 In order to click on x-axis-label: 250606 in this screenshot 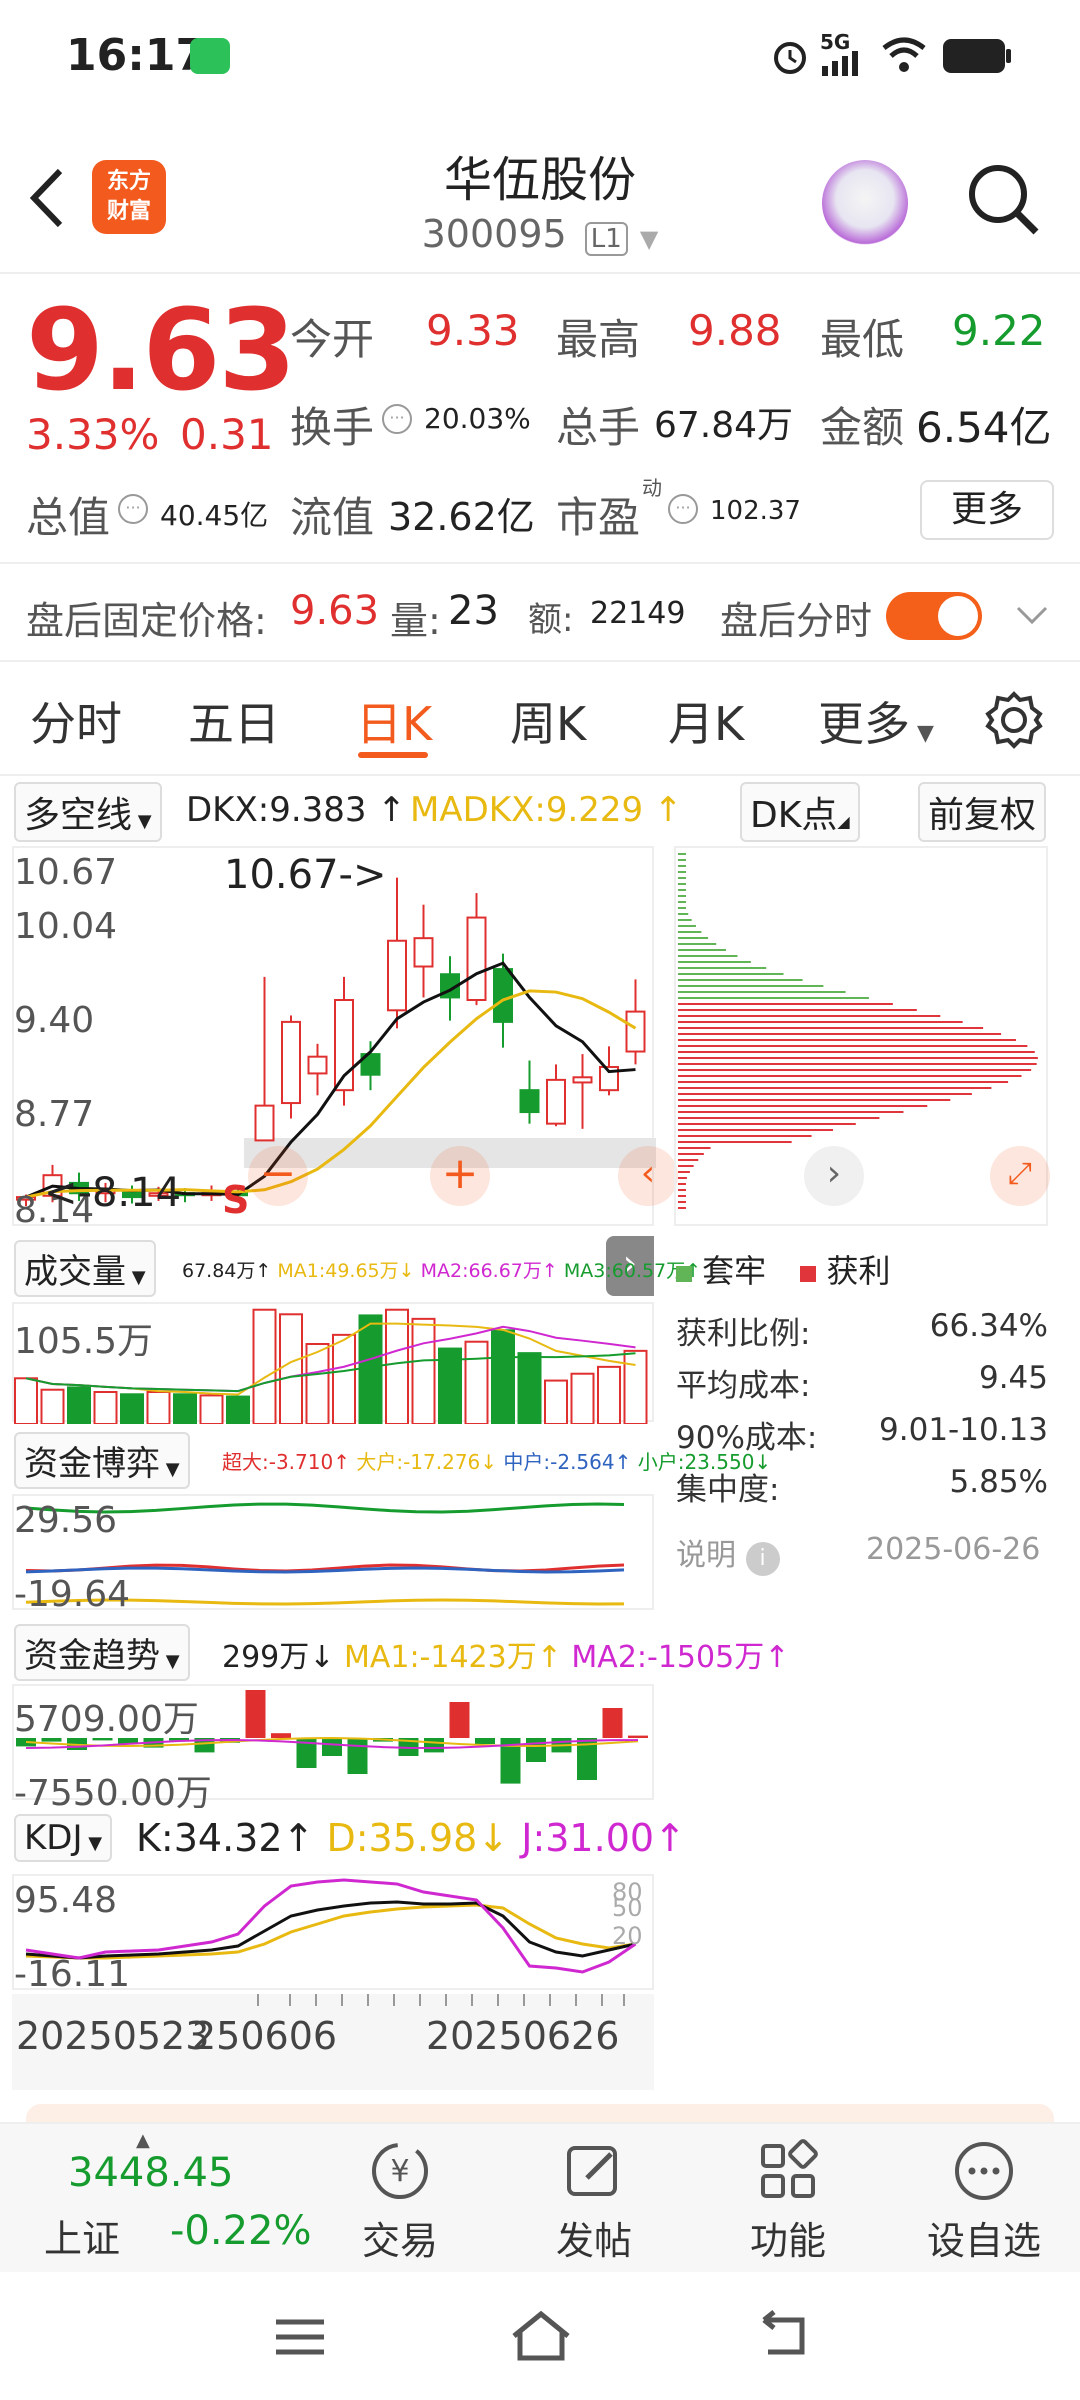, I will do `click(265, 2036)`.